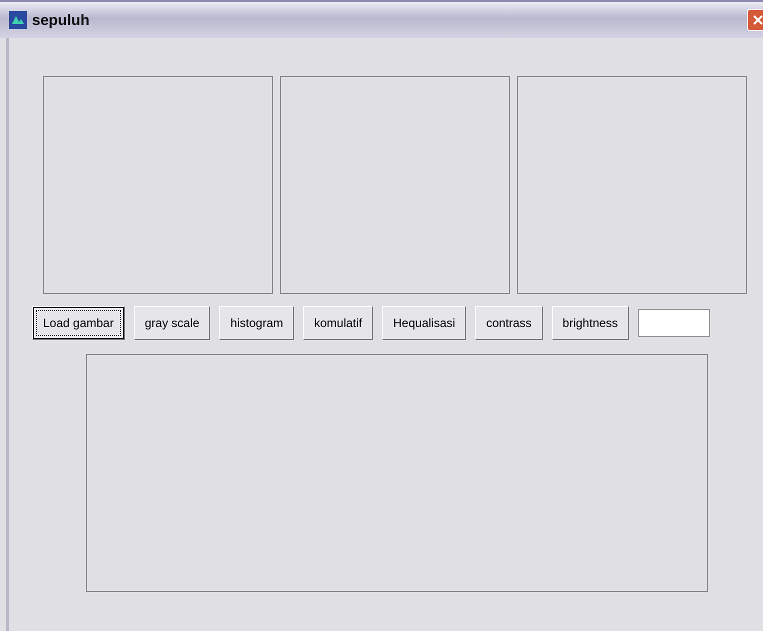  Describe the element at coordinates (78, 323) in the screenshot. I see `action-button: Load gambar` at that location.